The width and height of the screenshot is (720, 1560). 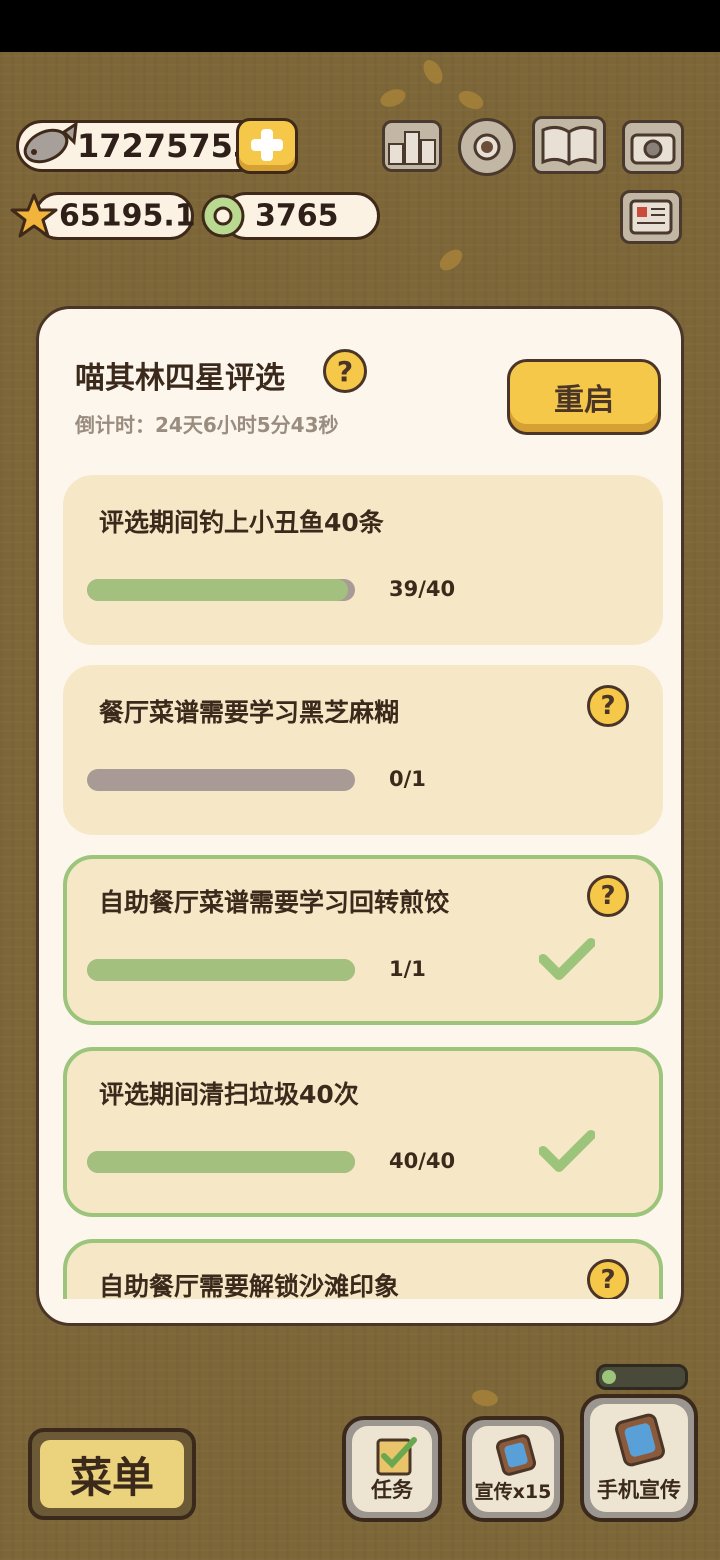 I want to click on menu-label: 菜单, so click(x=112, y=1474).